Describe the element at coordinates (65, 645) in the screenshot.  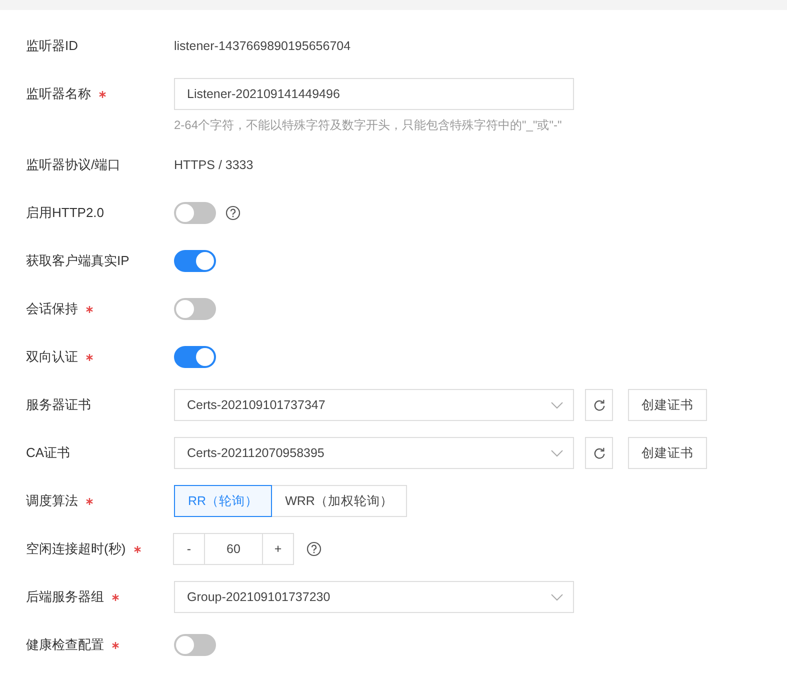
I see `field-label: 健康检查配置` at that location.